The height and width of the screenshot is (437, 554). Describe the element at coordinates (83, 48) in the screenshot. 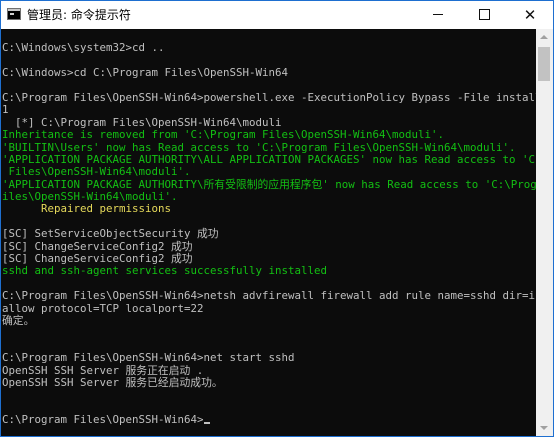

I see `console-line-text: C:\Windows\system32>cd ..` at that location.